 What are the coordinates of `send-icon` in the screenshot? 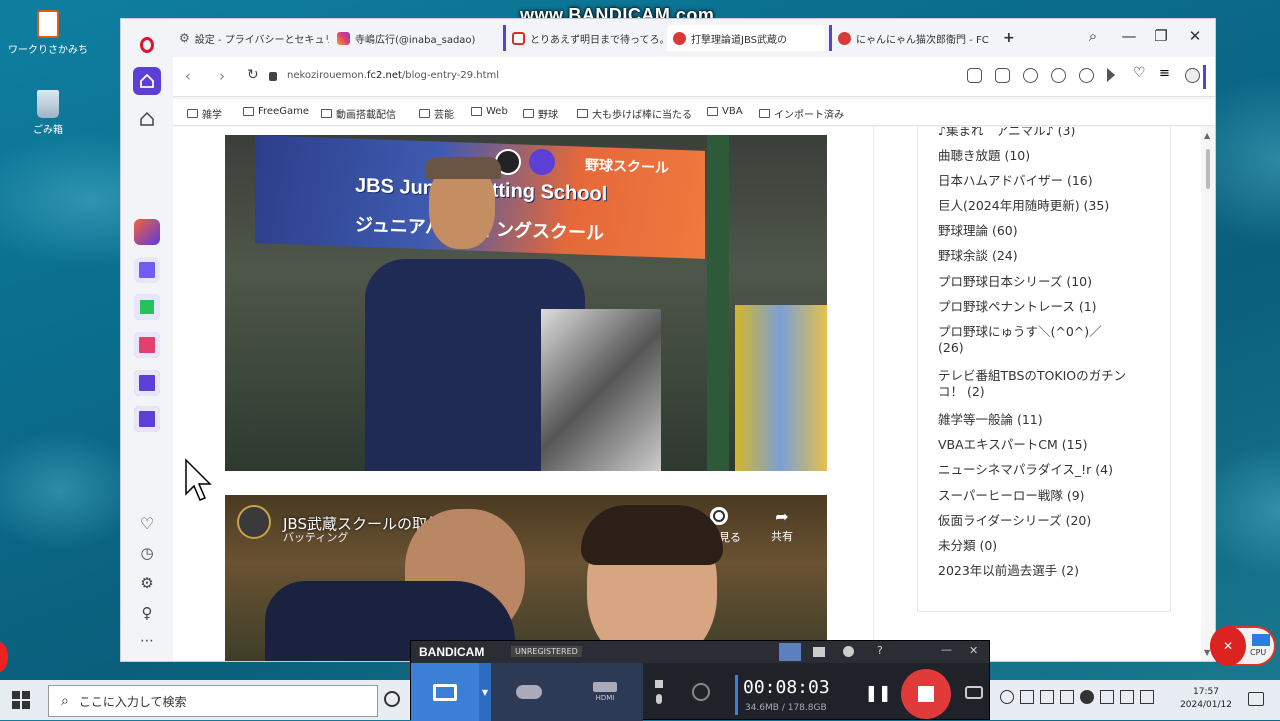 It's located at (1111, 75).